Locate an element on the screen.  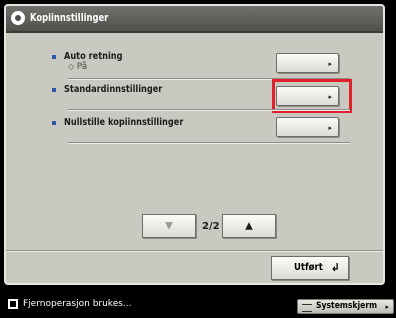
arrow-up-icon: ▲ is located at coordinates (249, 226).